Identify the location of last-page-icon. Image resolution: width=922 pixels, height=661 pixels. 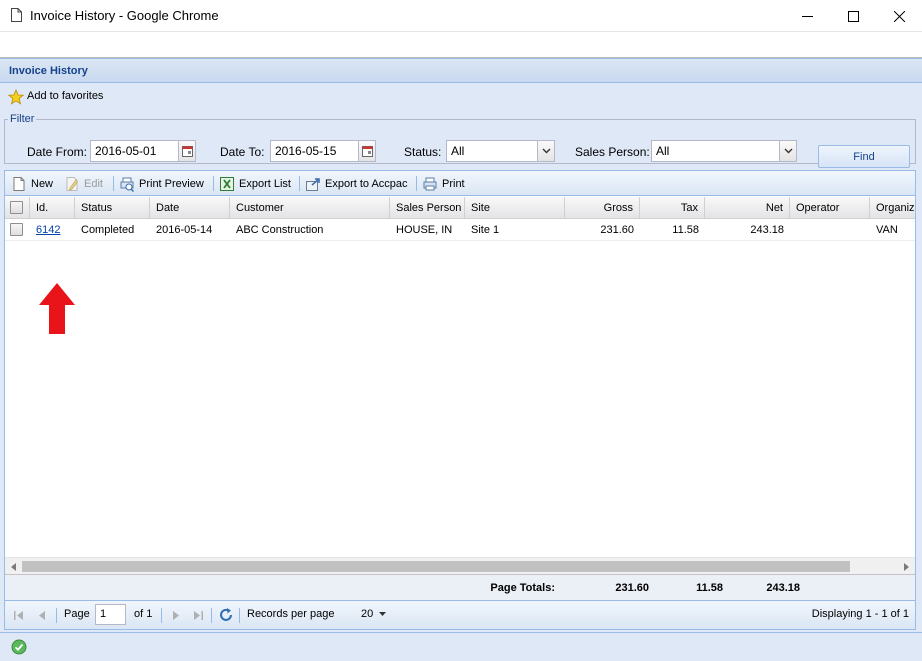
(198, 615).